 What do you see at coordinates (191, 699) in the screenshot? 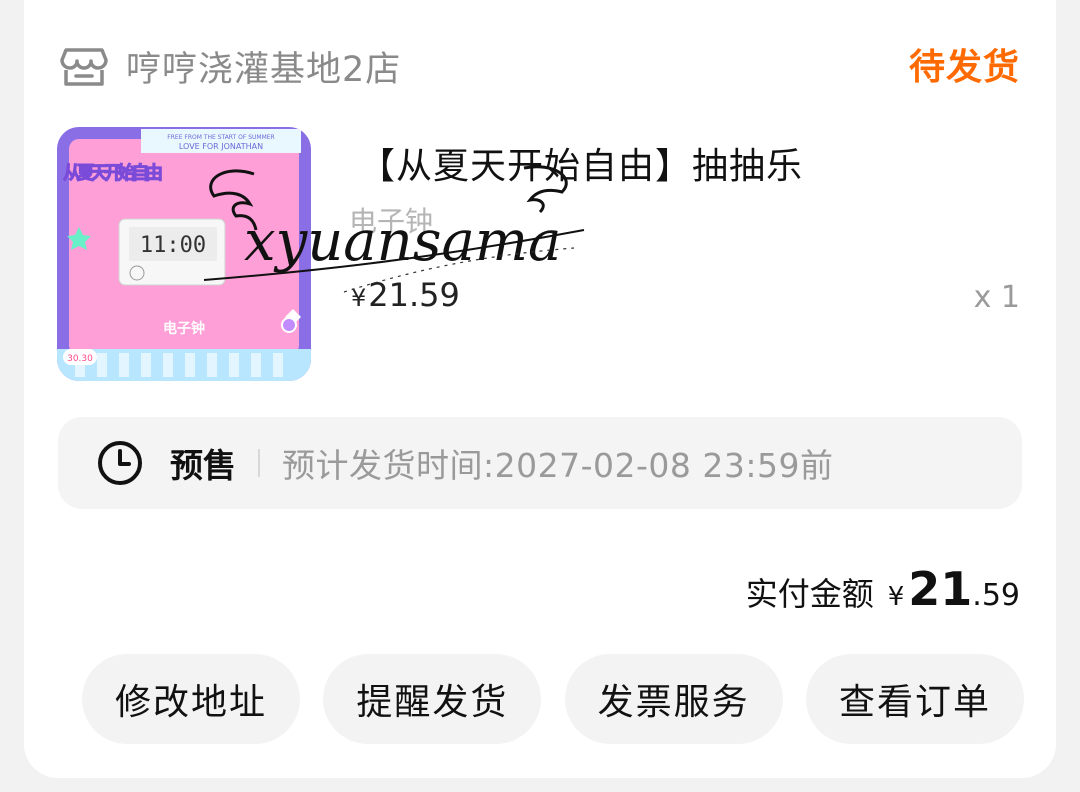
I see `modify-address-button: 修改地址` at bounding box center [191, 699].